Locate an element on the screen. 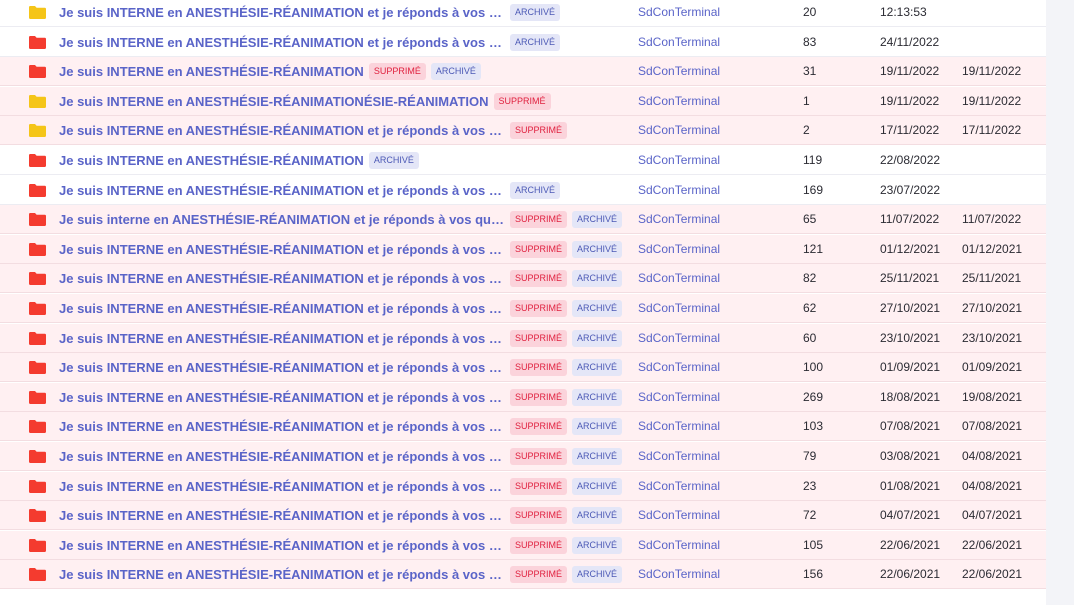  last-post-date: 19/11/2022 is located at coordinates (910, 71).